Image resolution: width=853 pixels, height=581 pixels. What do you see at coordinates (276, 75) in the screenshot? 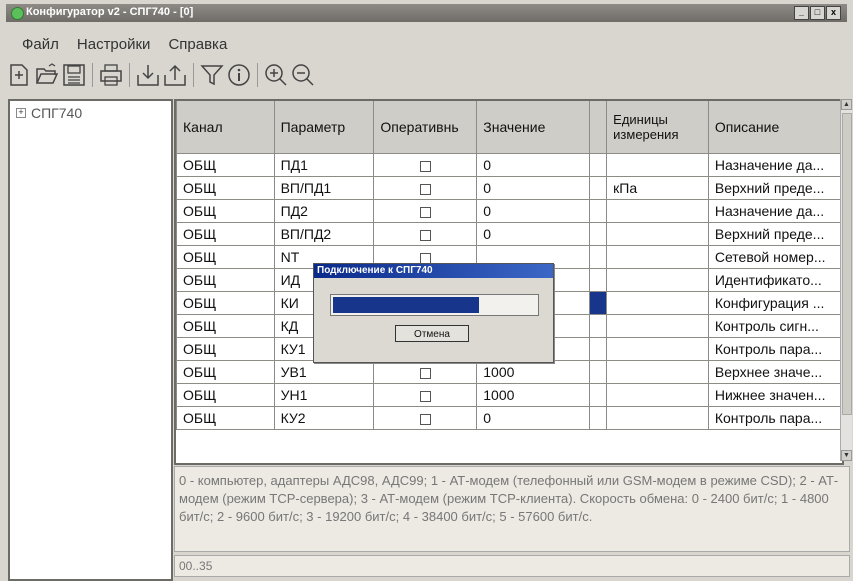
I see `zoom-in-icon` at bounding box center [276, 75].